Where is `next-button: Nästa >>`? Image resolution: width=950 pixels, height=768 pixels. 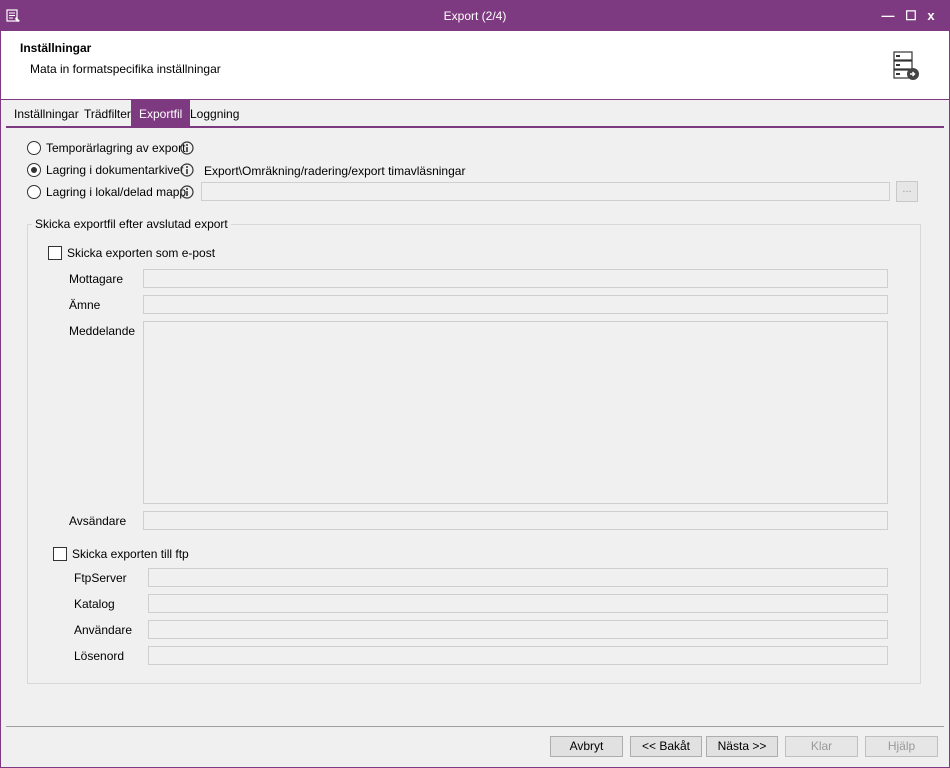 next-button: Nästa >> is located at coordinates (742, 746).